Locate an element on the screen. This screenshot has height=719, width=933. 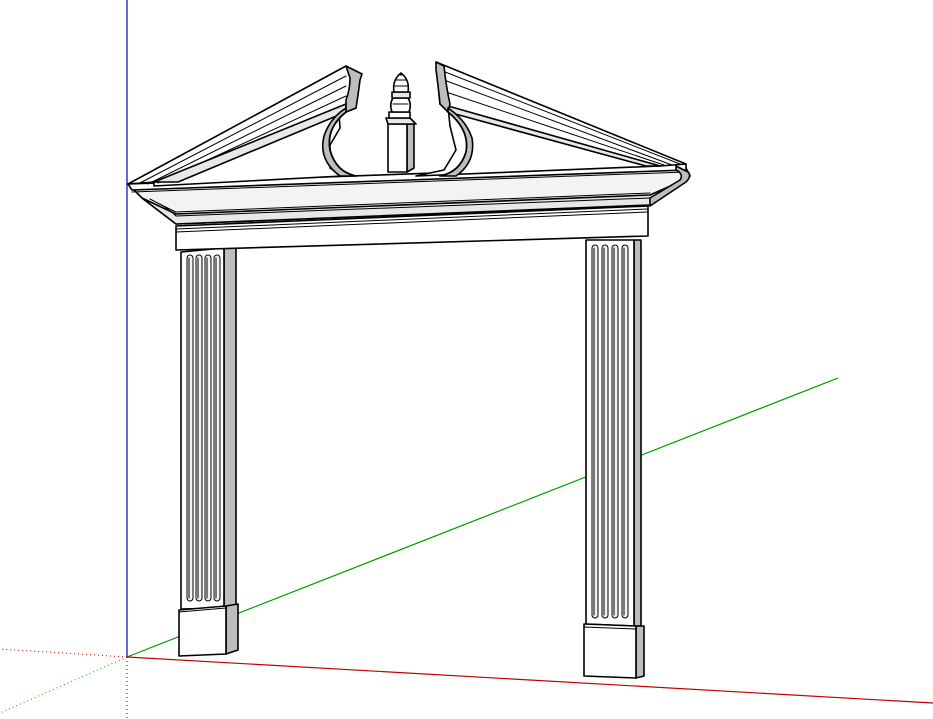
right-pilaster is located at coordinates (614, 459).